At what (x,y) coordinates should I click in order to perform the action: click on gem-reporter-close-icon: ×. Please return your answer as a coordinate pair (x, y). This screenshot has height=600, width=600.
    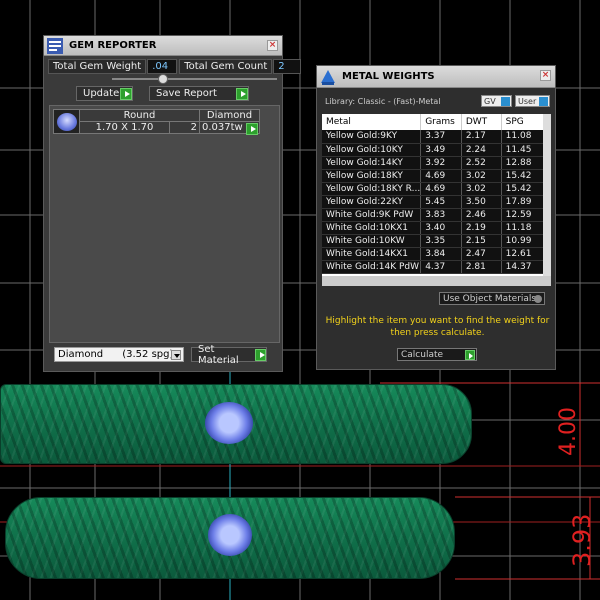
    Looking at the image, I should click on (272, 45).